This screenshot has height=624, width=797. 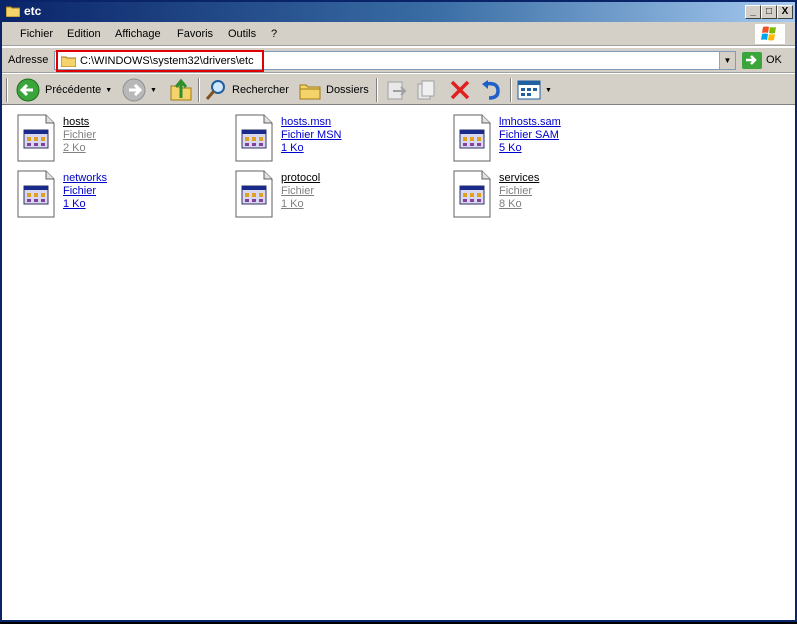 I want to click on up-button, so click(x=181, y=90).